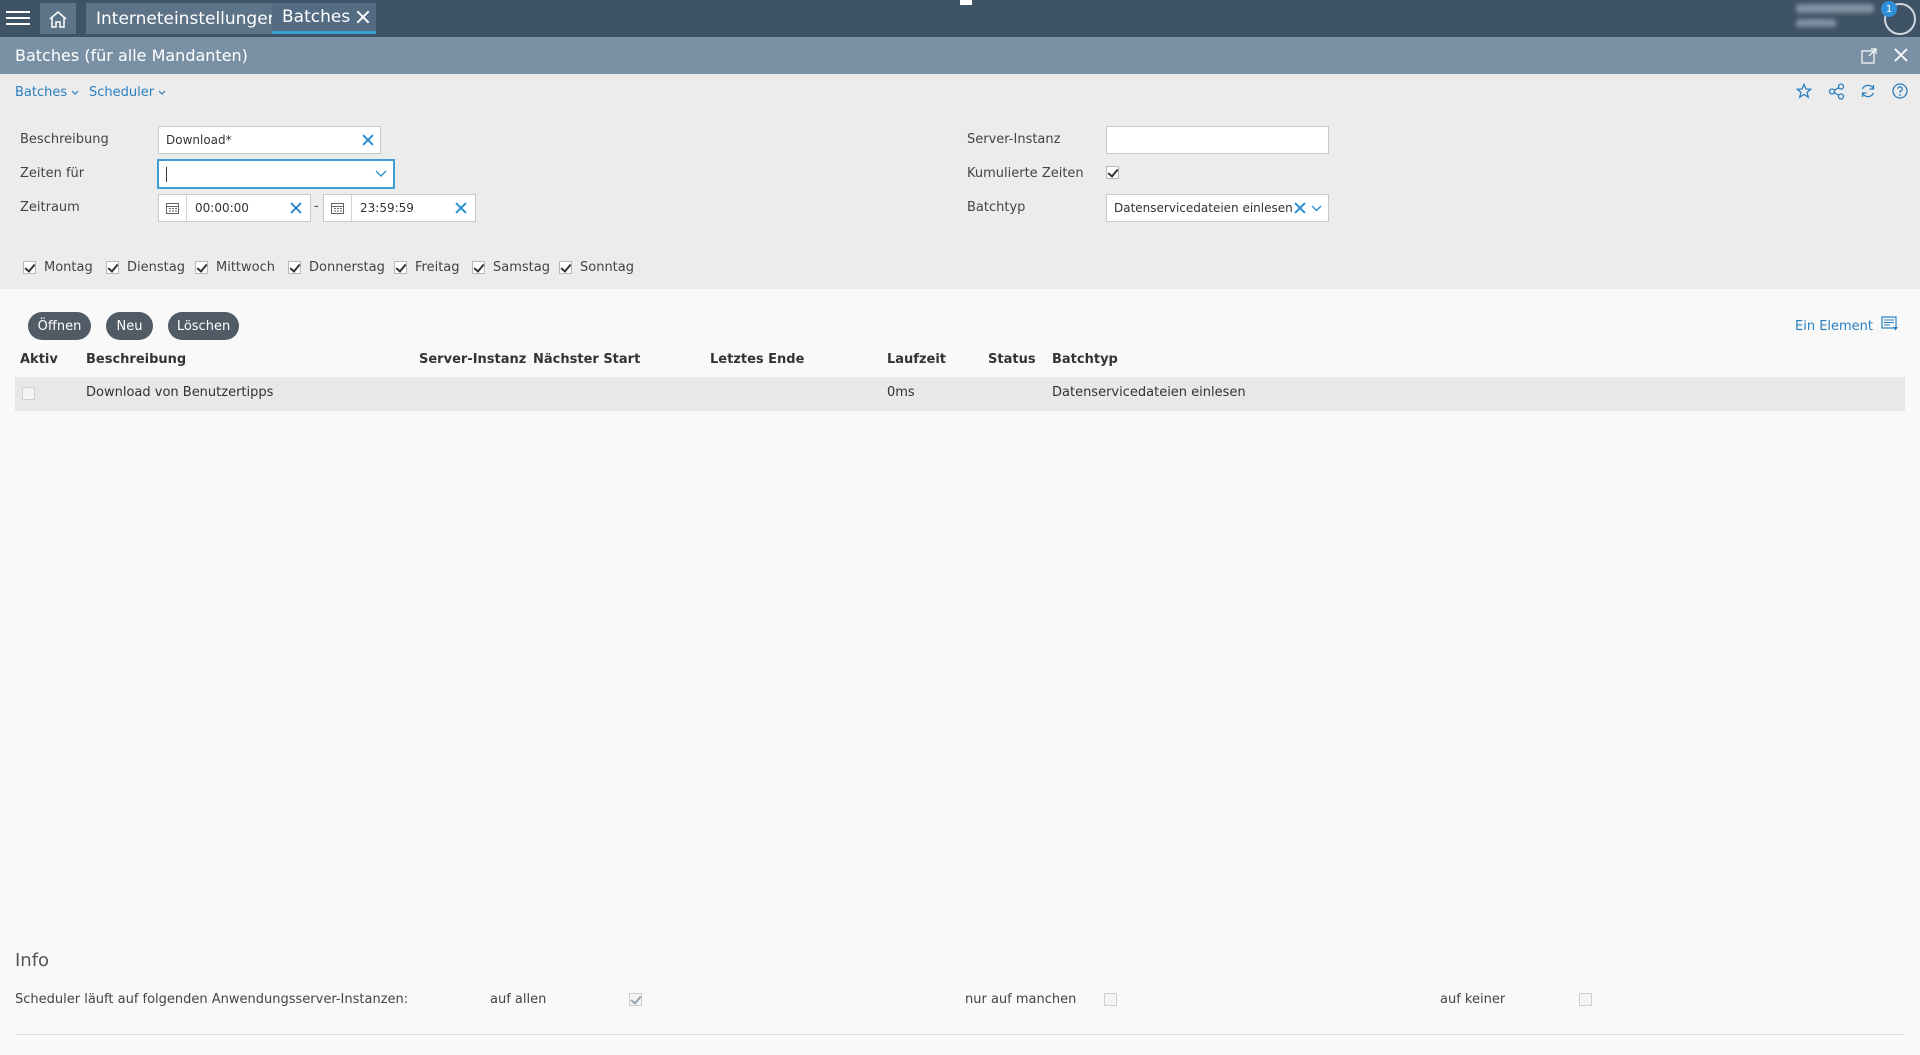 This screenshot has height=1055, width=1920. I want to click on mittwoch-checkbox, so click(201, 267).